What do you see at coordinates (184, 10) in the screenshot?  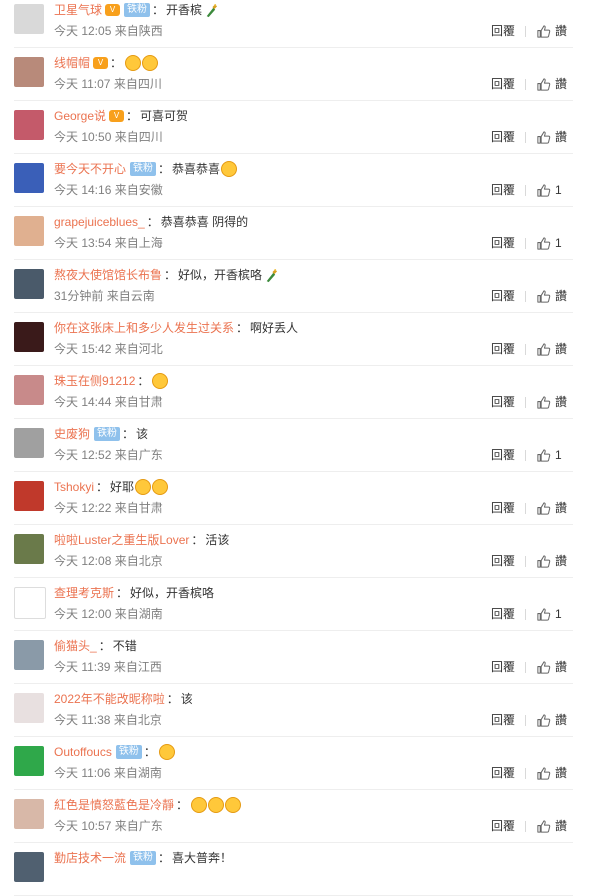 I see `comment-text: 开香槟` at bounding box center [184, 10].